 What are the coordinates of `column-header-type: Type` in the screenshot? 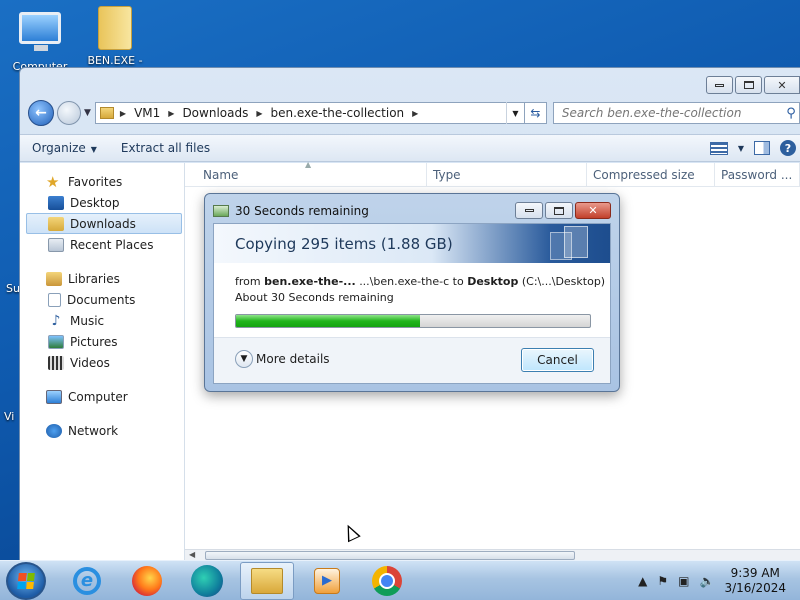 It's located at (507, 174).